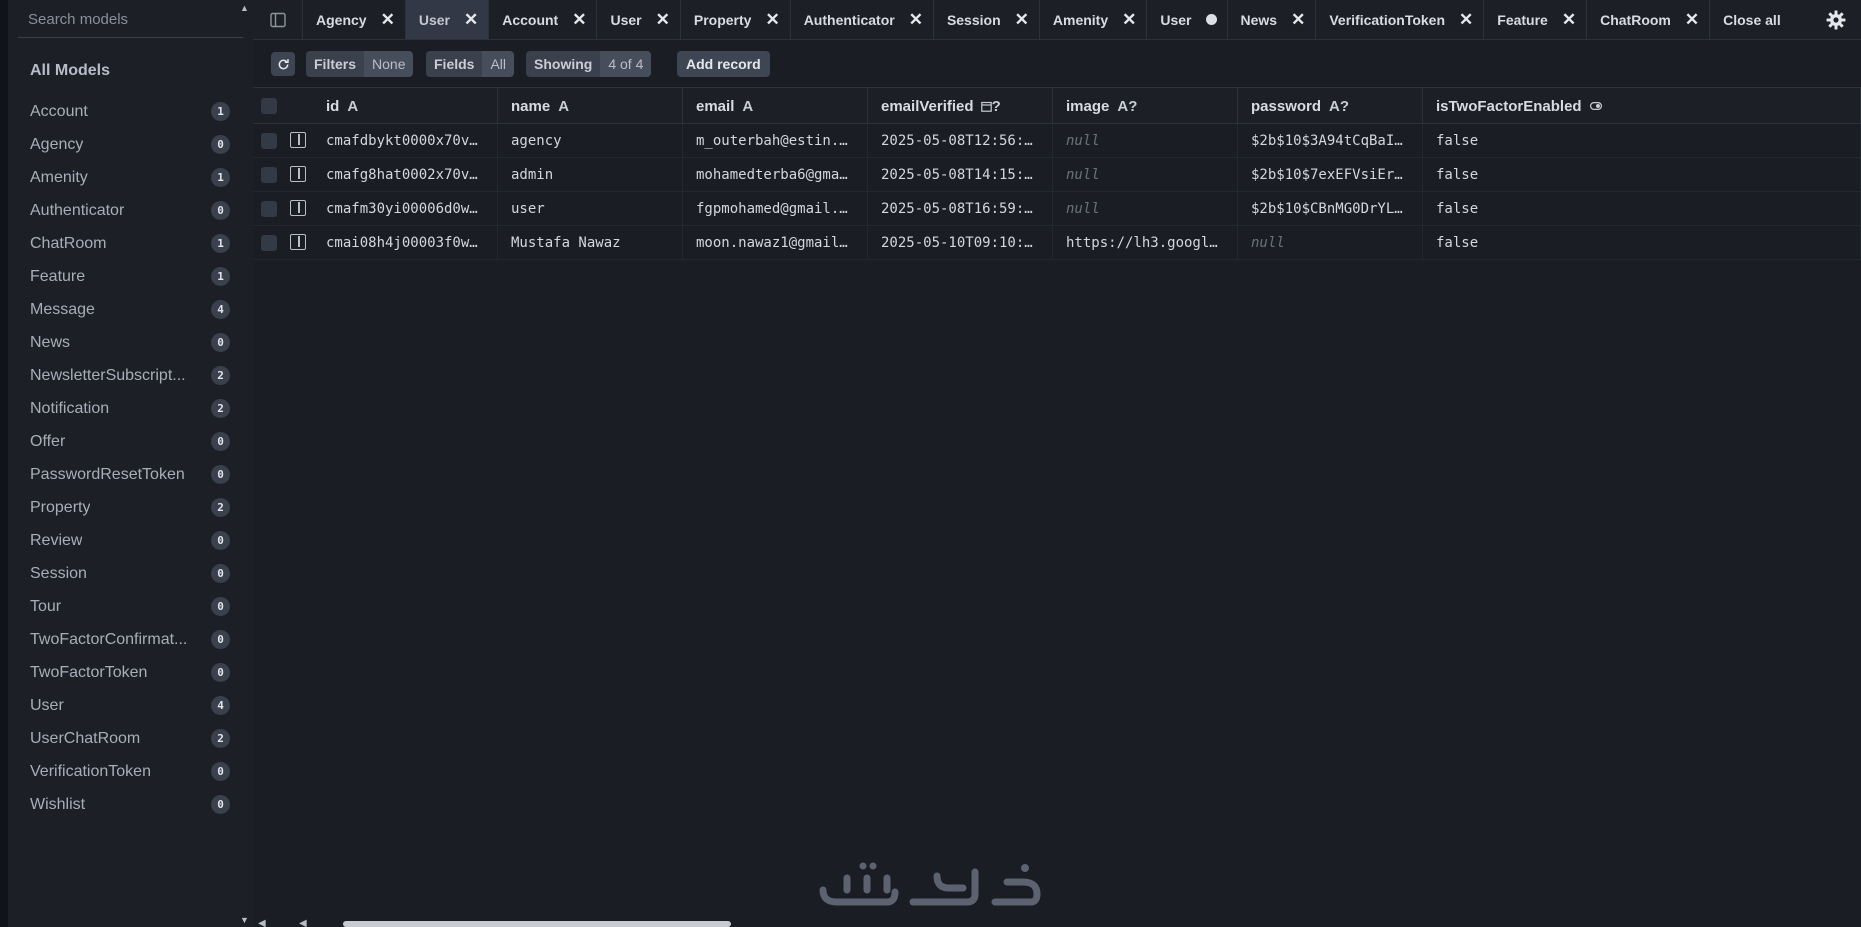  I want to click on model-item-message: Message 4, so click(130, 309).